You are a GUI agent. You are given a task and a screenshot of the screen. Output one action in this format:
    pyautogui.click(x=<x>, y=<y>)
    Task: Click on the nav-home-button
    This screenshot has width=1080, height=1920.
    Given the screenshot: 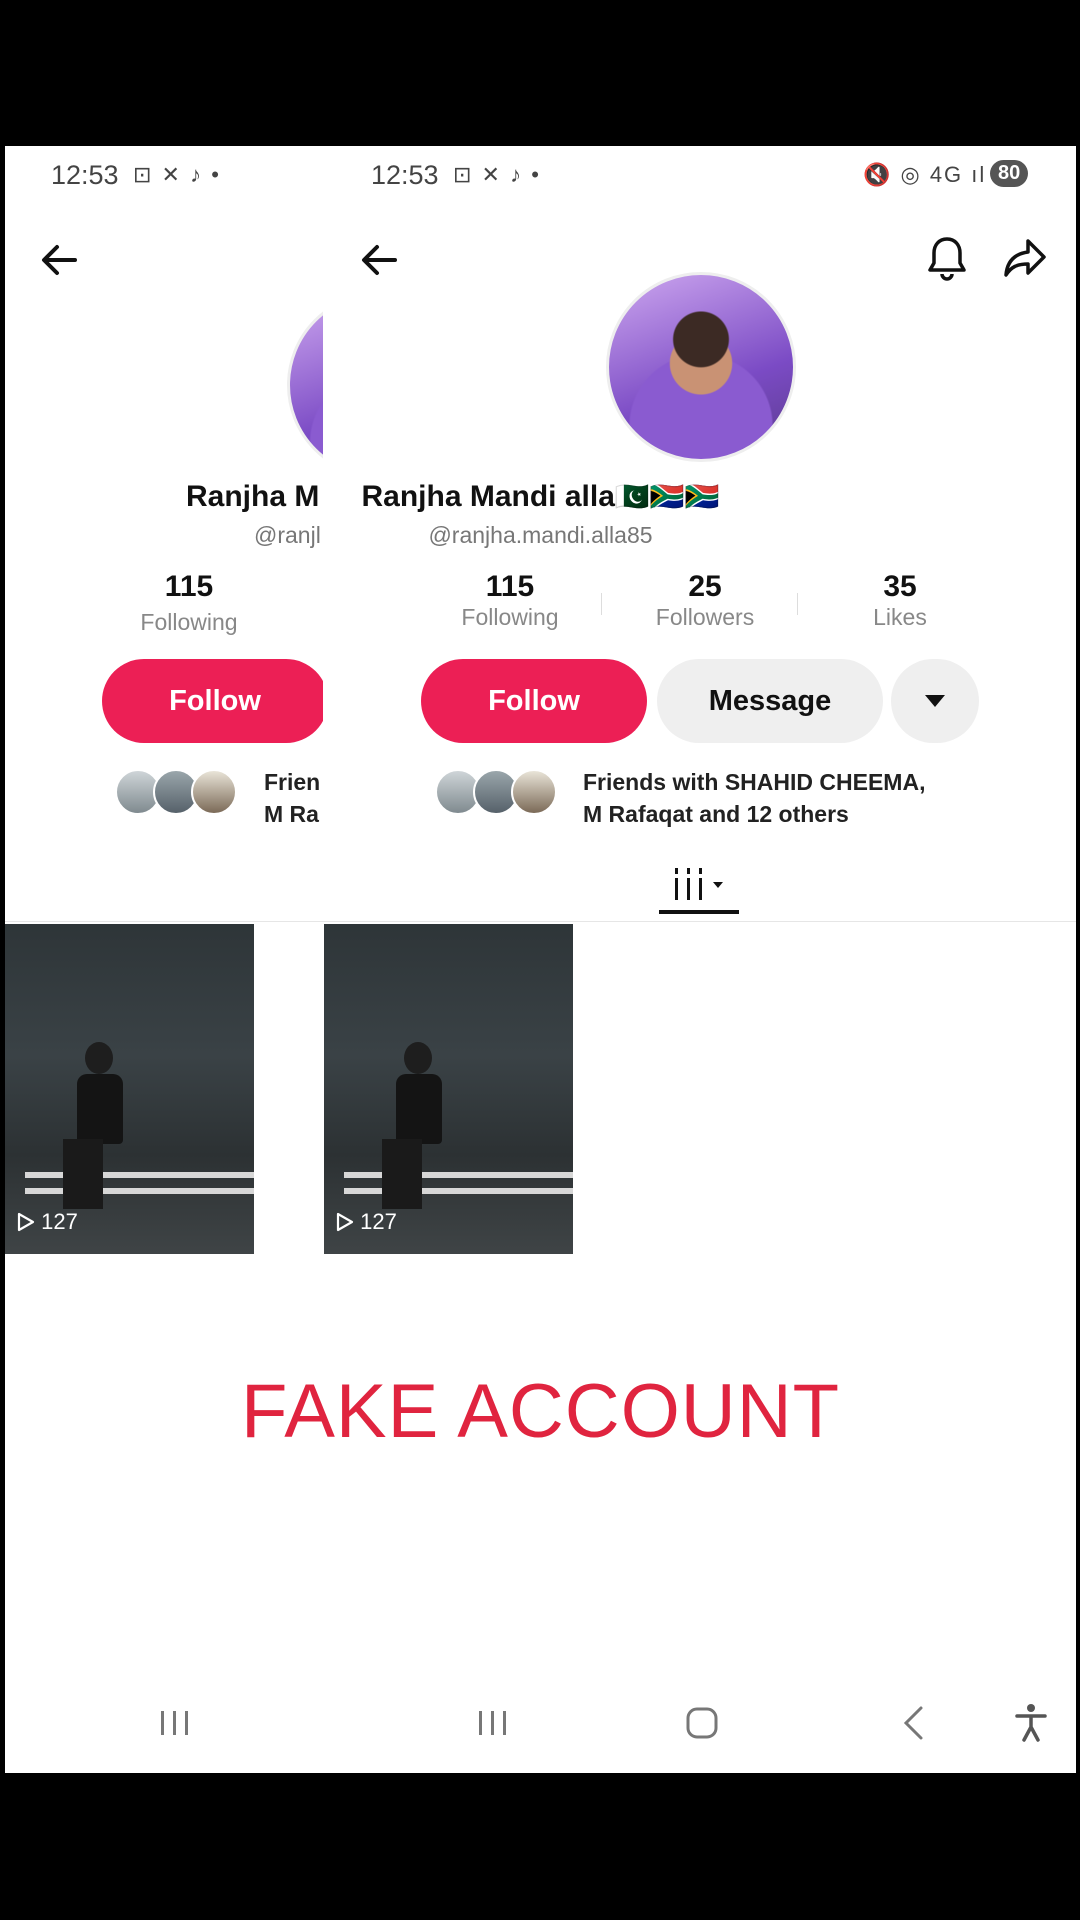 What is the action you would take?
    pyautogui.click(x=702, y=1723)
    